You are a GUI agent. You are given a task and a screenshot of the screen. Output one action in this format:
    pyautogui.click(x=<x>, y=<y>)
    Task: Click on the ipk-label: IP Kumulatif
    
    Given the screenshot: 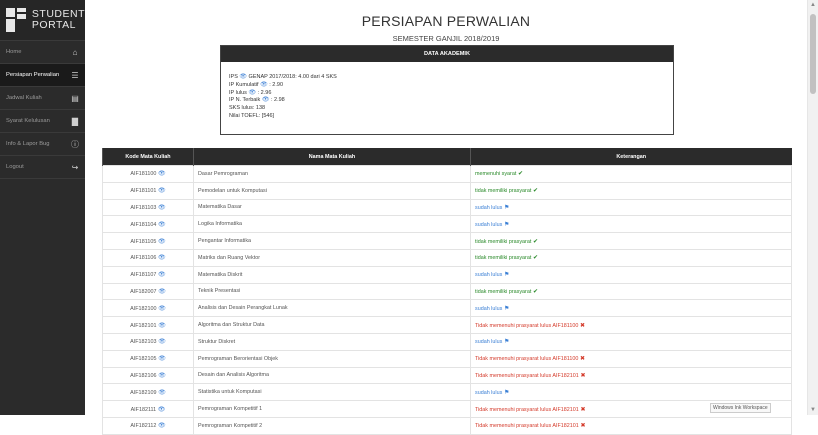 What is the action you would take?
    pyautogui.click(x=244, y=84)
    